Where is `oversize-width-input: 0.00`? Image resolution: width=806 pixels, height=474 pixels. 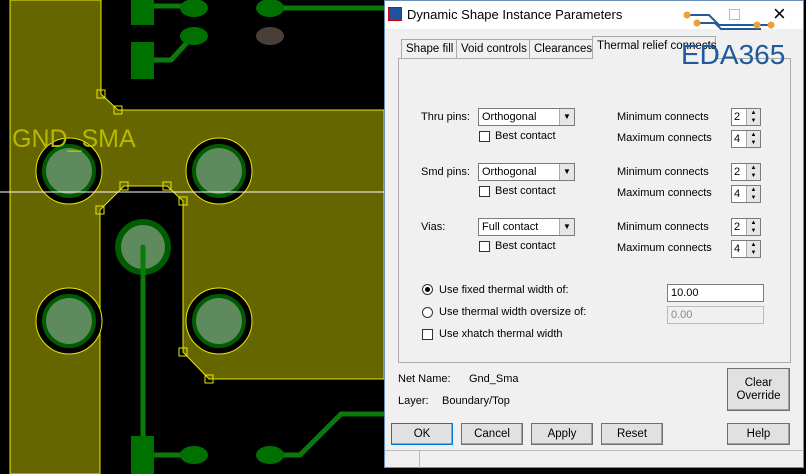
oversize-width-input: 0.00 is located at coordinates (715, 315).